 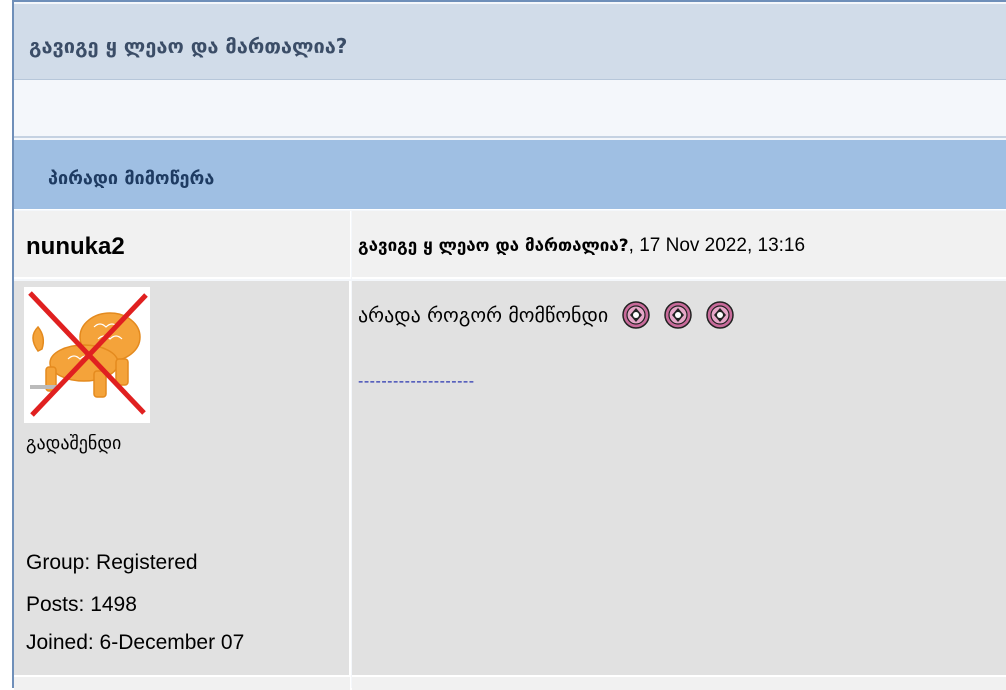 I want to click on member-joined-date: Joined: 6-December 07, so click(x=135, y=642).